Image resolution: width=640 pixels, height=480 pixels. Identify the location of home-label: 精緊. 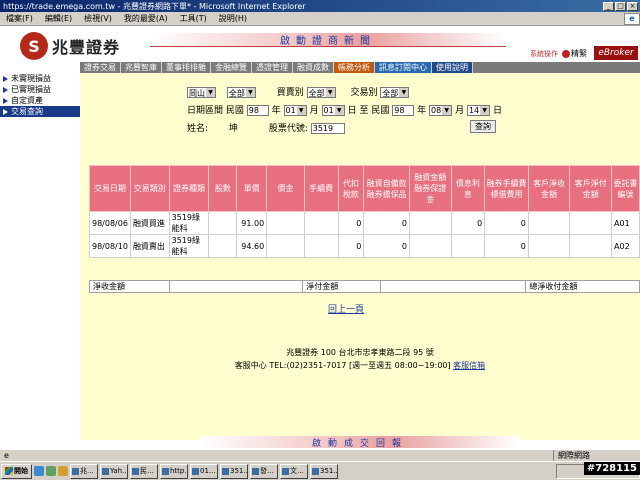
(579, 53).